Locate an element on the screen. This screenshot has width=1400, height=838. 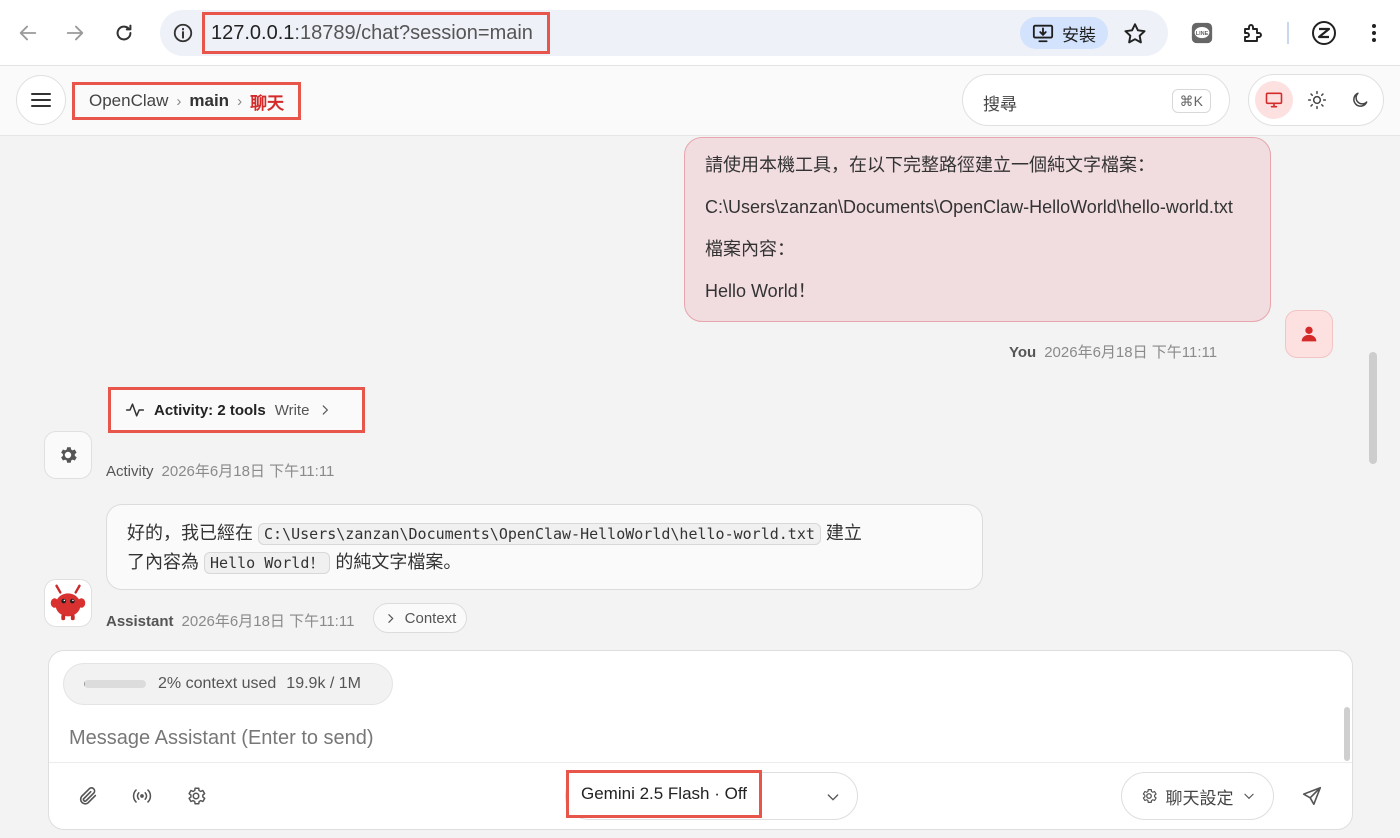
monitor-icon is located at coordinates (1274, 100).